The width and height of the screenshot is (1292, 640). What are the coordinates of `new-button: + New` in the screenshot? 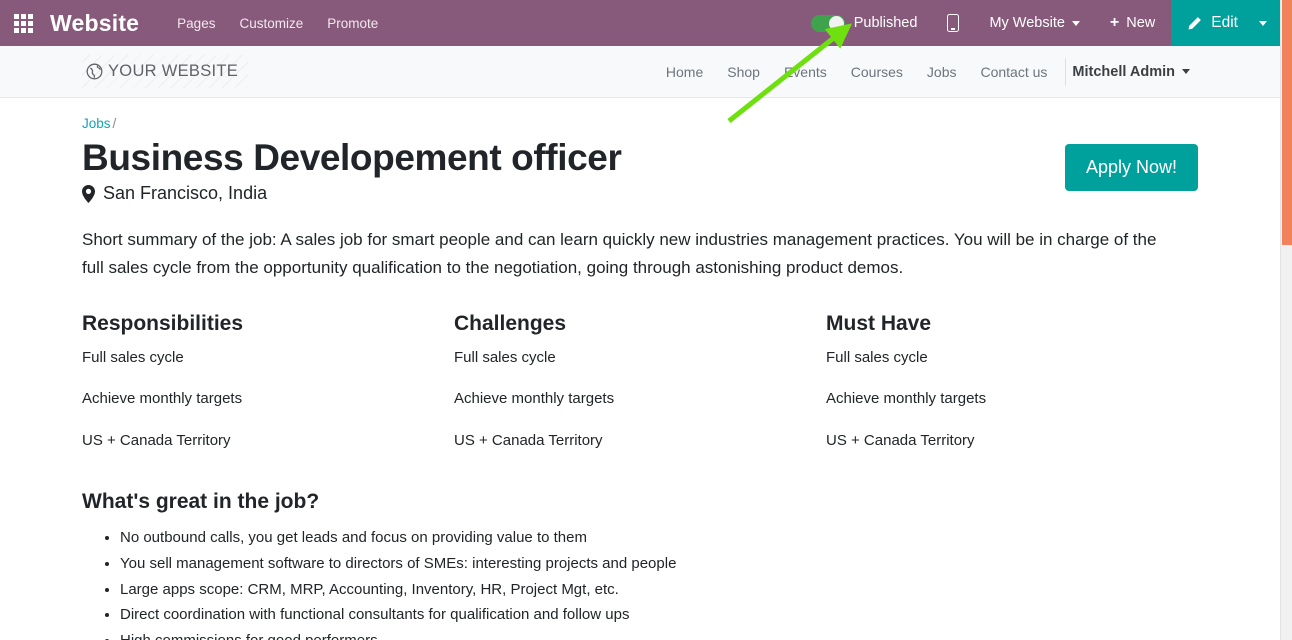 It's located at (1132, 23).